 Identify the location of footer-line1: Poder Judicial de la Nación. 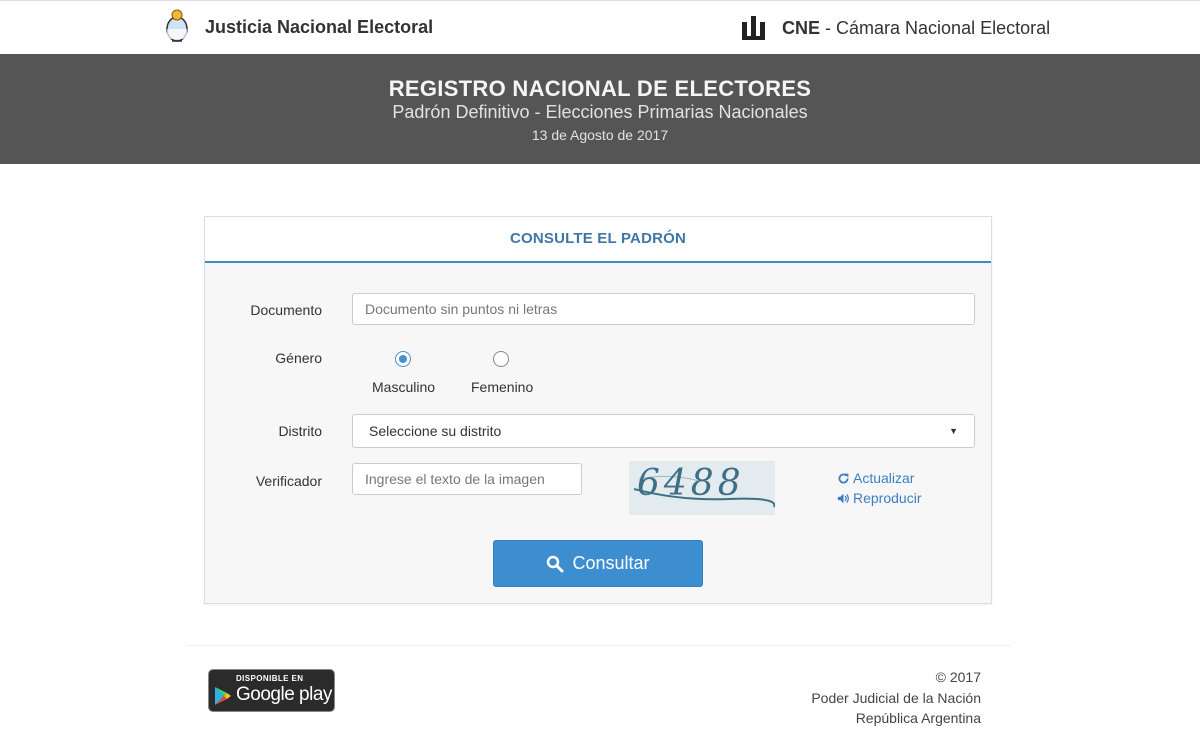
(896, 697).